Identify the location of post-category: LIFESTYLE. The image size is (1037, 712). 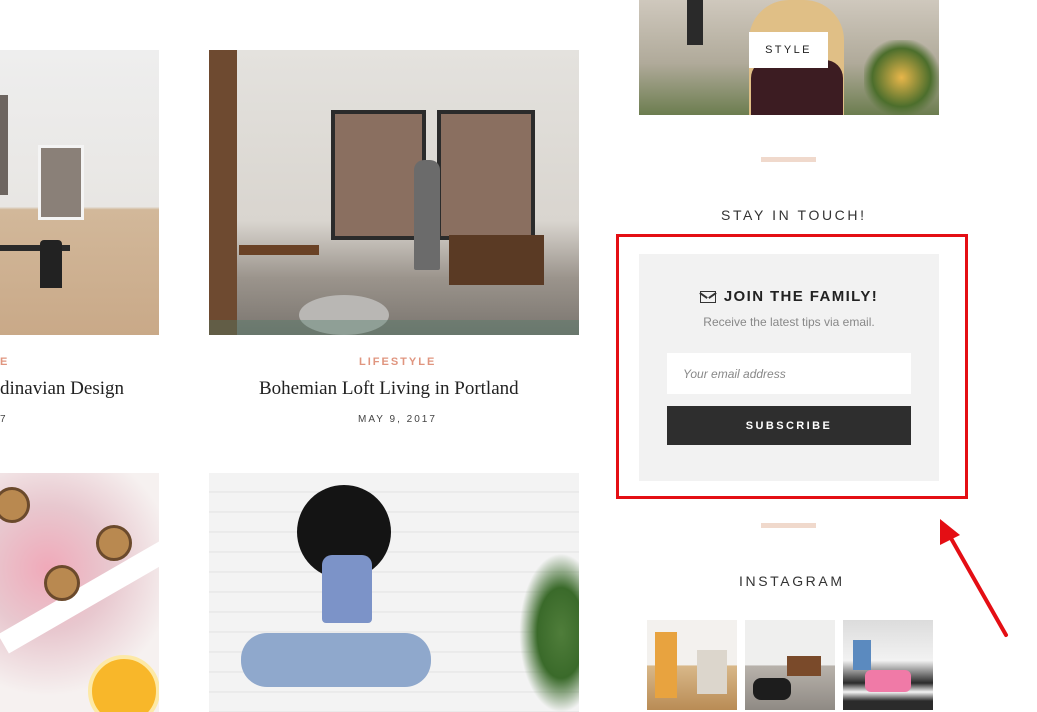
(397, 362).